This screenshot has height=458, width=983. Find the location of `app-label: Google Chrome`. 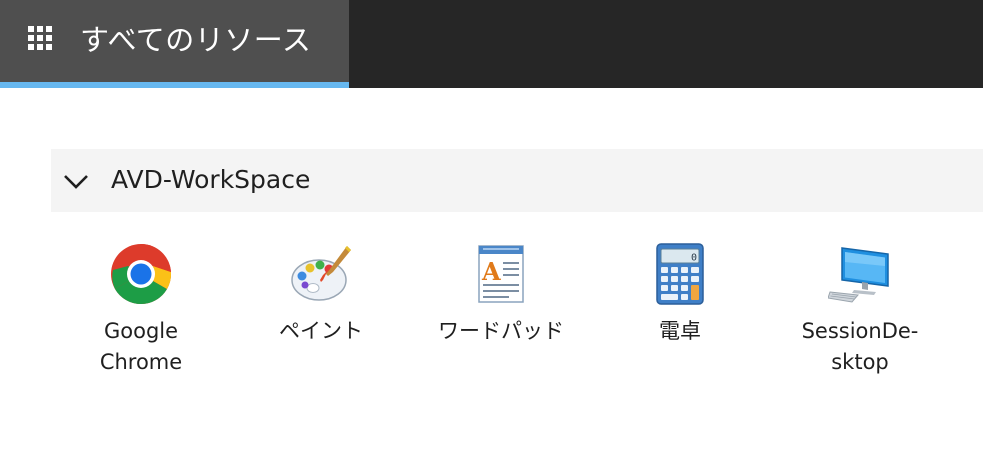

app-label: Google Chrome is located at coordinates (141, 346).